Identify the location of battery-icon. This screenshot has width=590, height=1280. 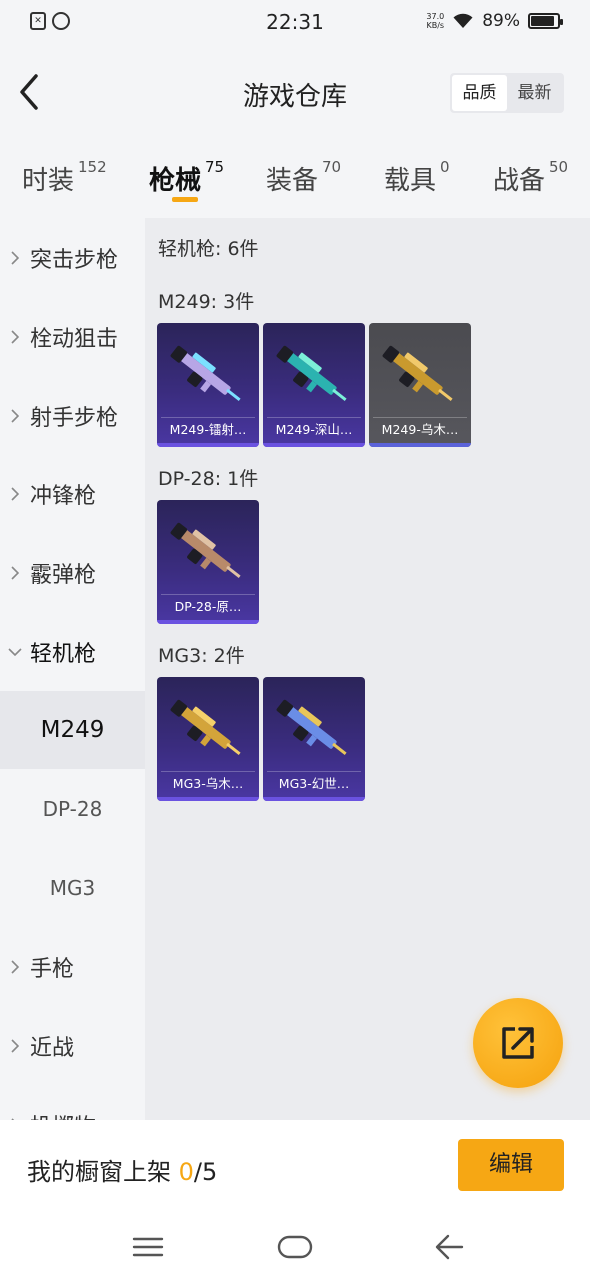
(545, 21).